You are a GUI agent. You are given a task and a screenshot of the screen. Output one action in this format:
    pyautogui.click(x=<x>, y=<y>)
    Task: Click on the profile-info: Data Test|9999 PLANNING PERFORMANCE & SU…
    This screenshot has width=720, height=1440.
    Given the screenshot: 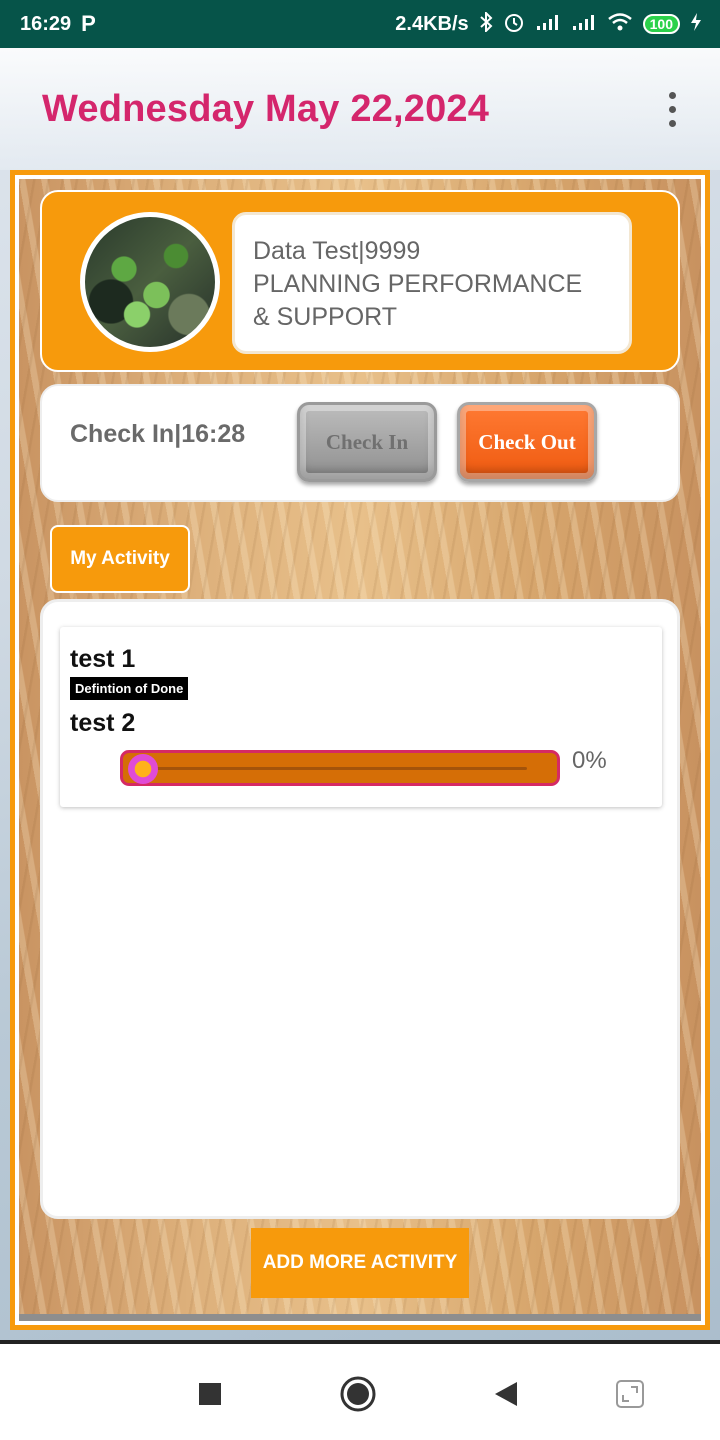 What is the action you would take?
    pyautogui.click(x=432, y=283)
    